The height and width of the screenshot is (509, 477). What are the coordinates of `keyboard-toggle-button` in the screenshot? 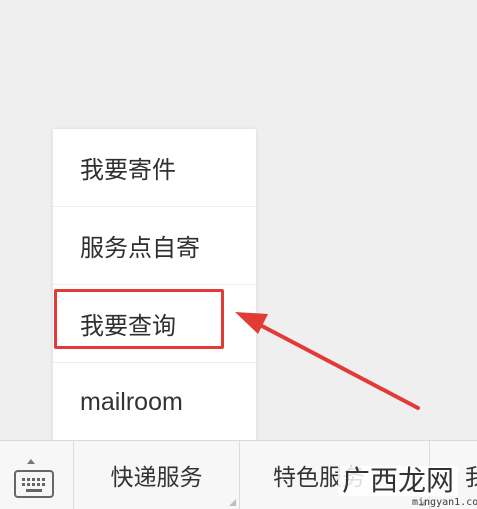 It's located at (37, 475).